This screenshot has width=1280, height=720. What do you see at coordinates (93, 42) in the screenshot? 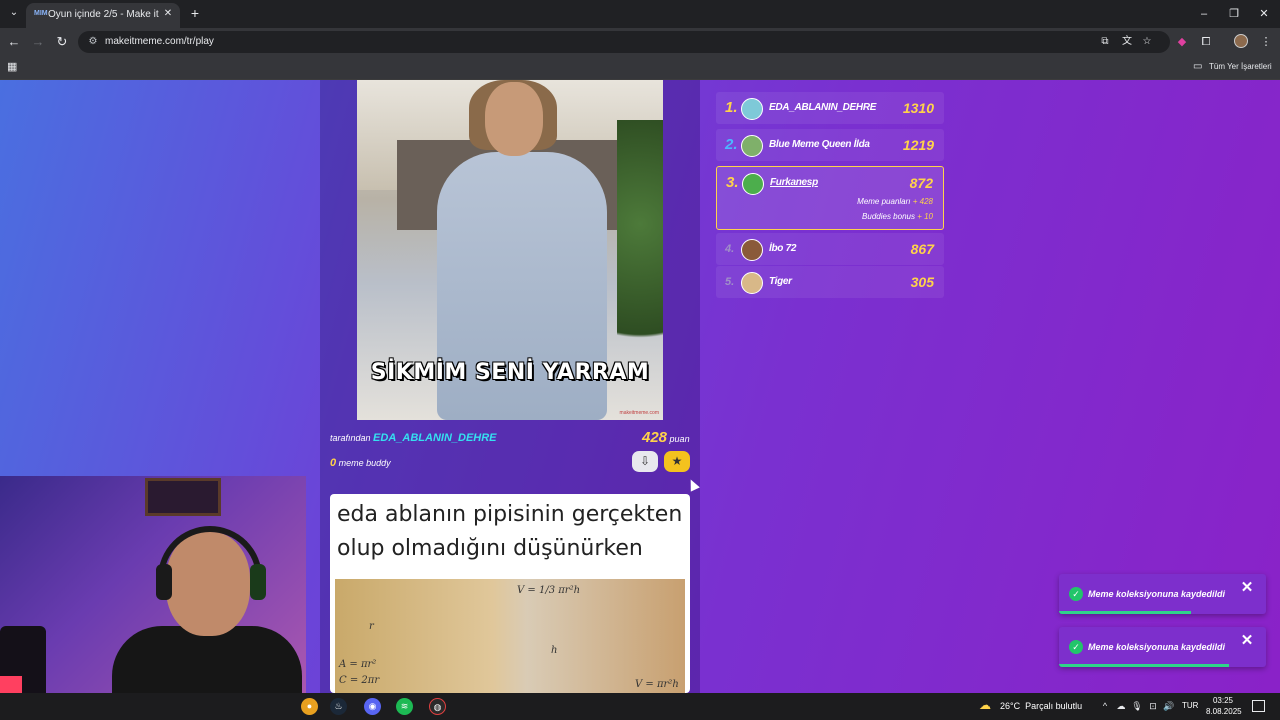
I see `site-info-icon: ⚙` at bounding box center [93, 42].